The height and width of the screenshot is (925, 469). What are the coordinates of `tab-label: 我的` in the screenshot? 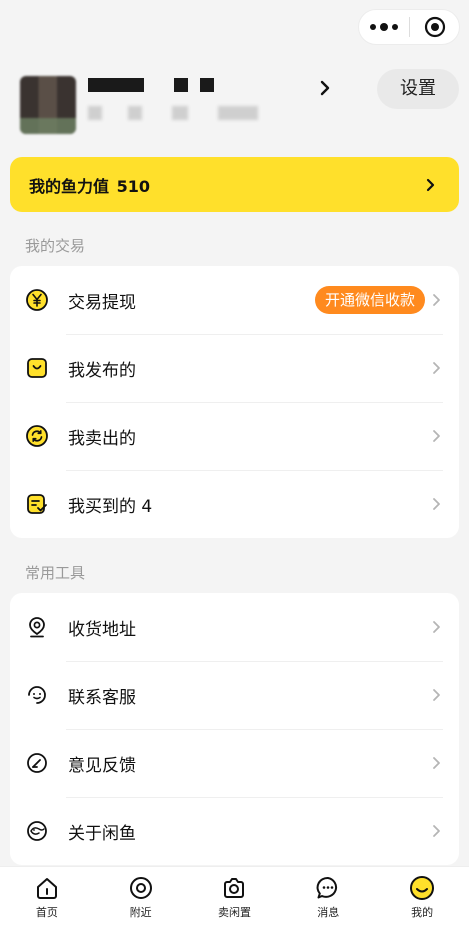 It's located at (422, 912).